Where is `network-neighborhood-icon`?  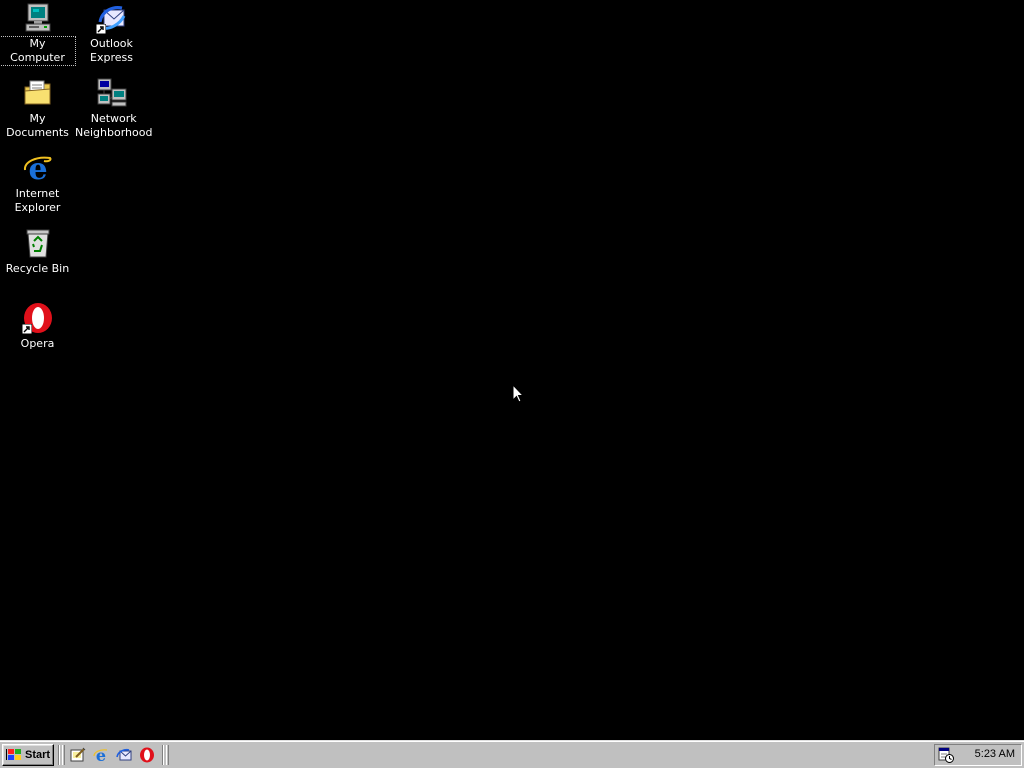
network-neighborhood-icon is located at coordinates (112, 93).